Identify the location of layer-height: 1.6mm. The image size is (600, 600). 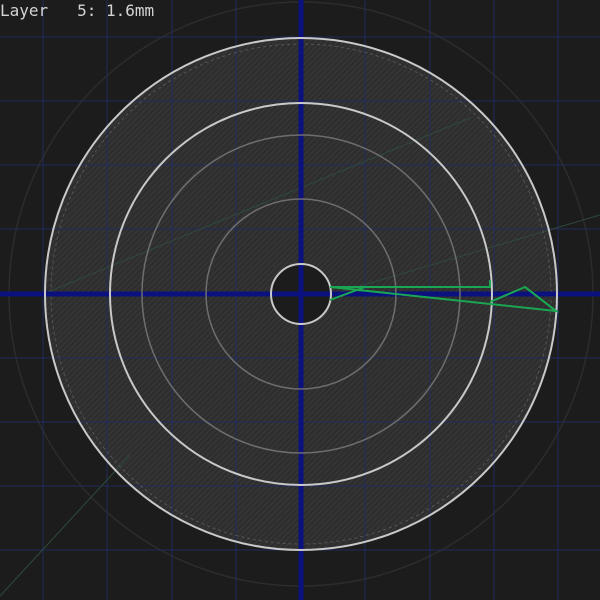
(130, 10).